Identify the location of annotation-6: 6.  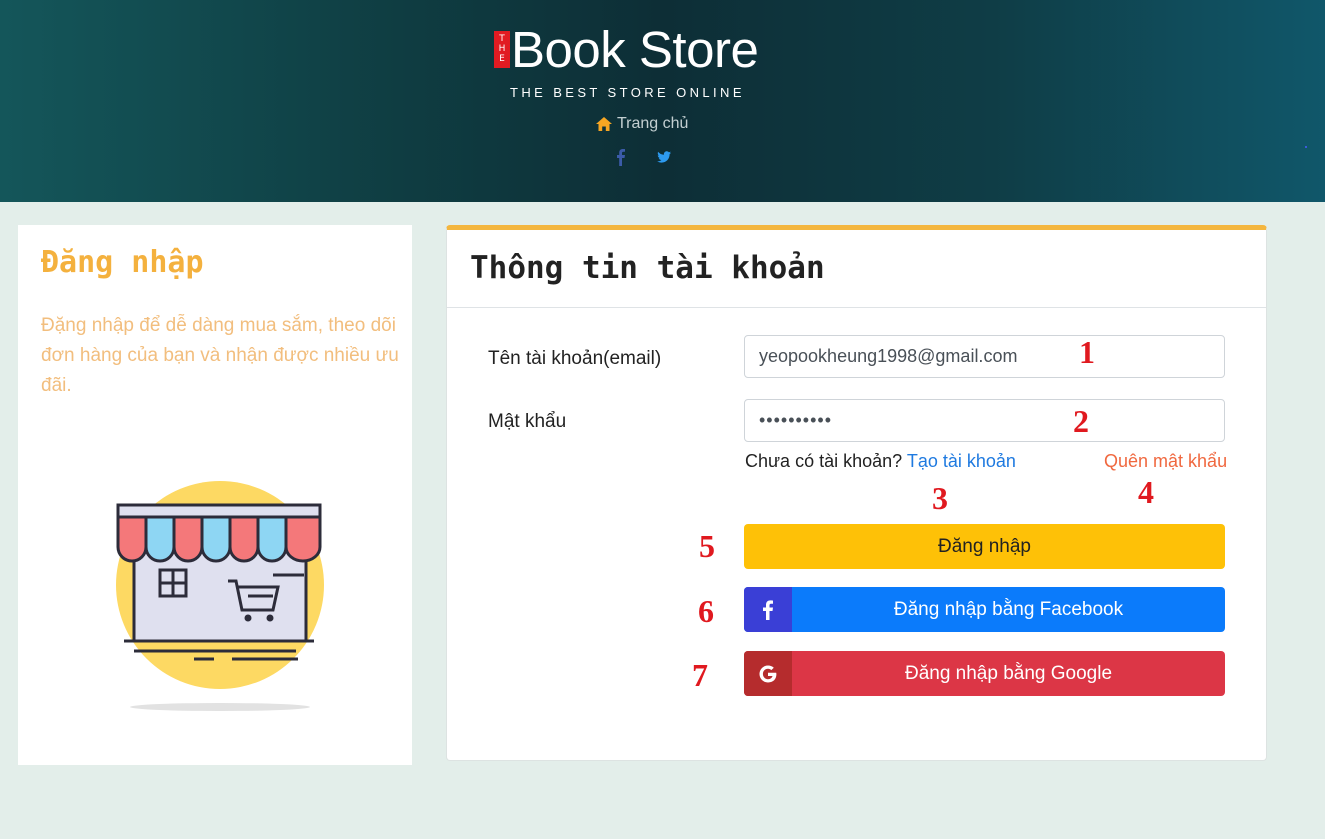
(706, 611).